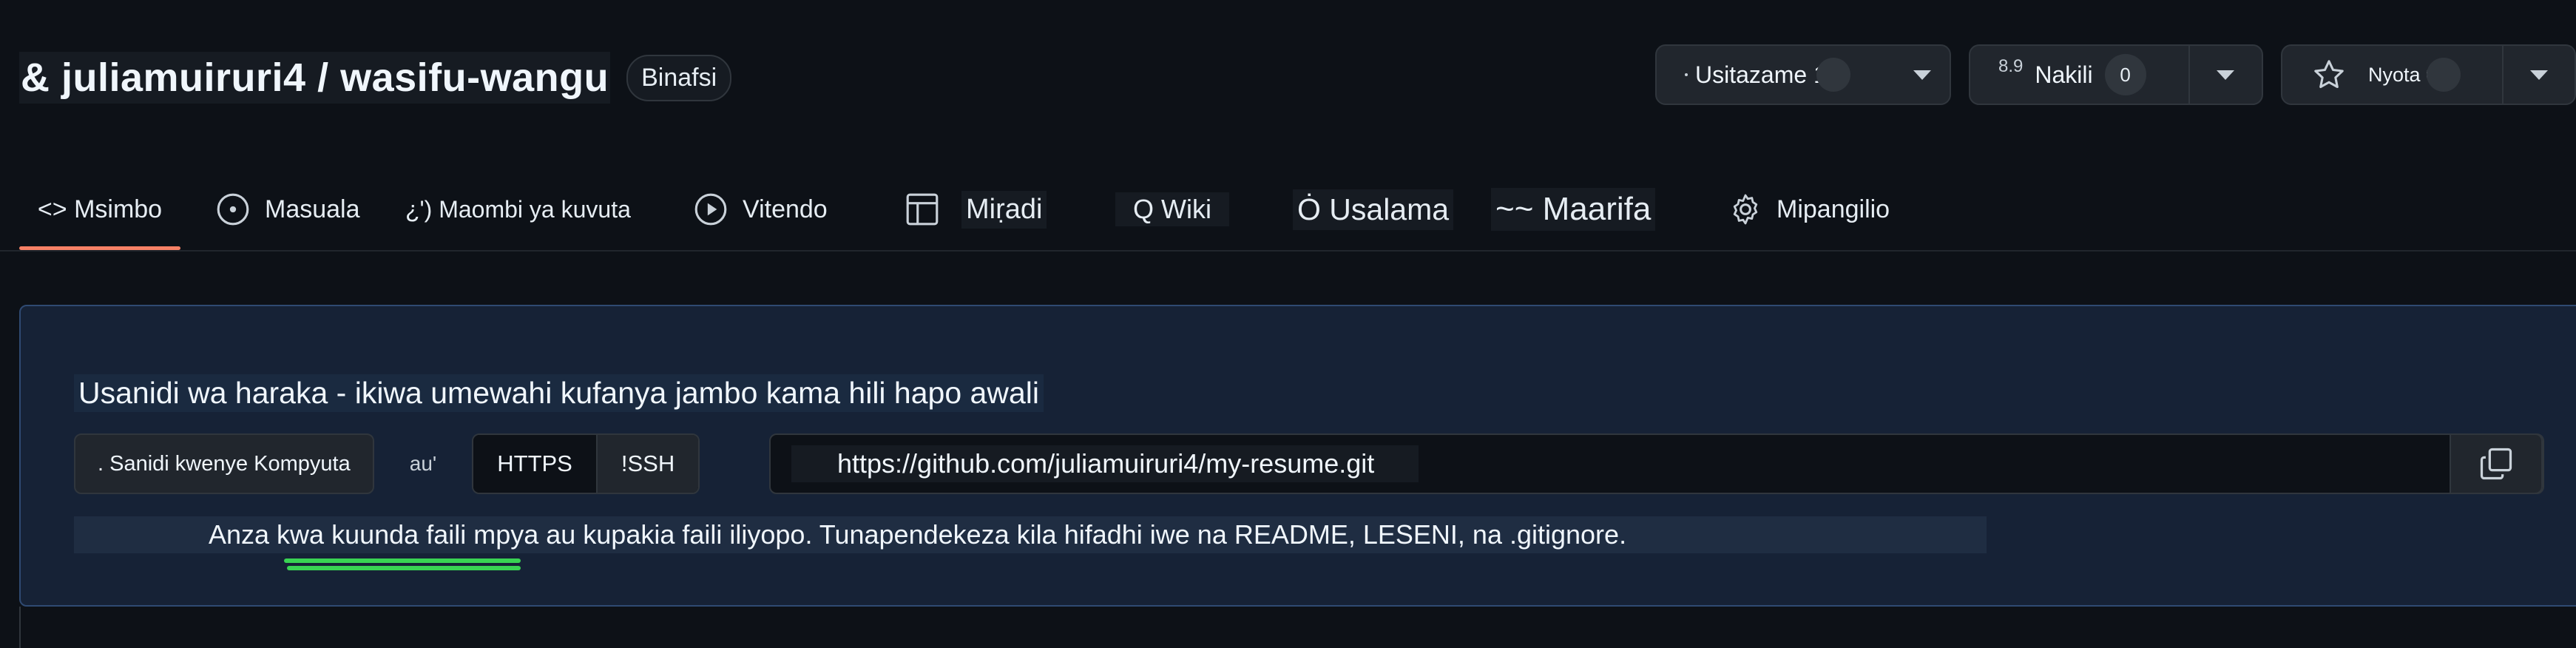 The width and height of the screenshot is (2576, 648). What do you see at coordinates (1686, 74) in the screenshot?
I see `eye-icon` at bounding box center [1686, 74].